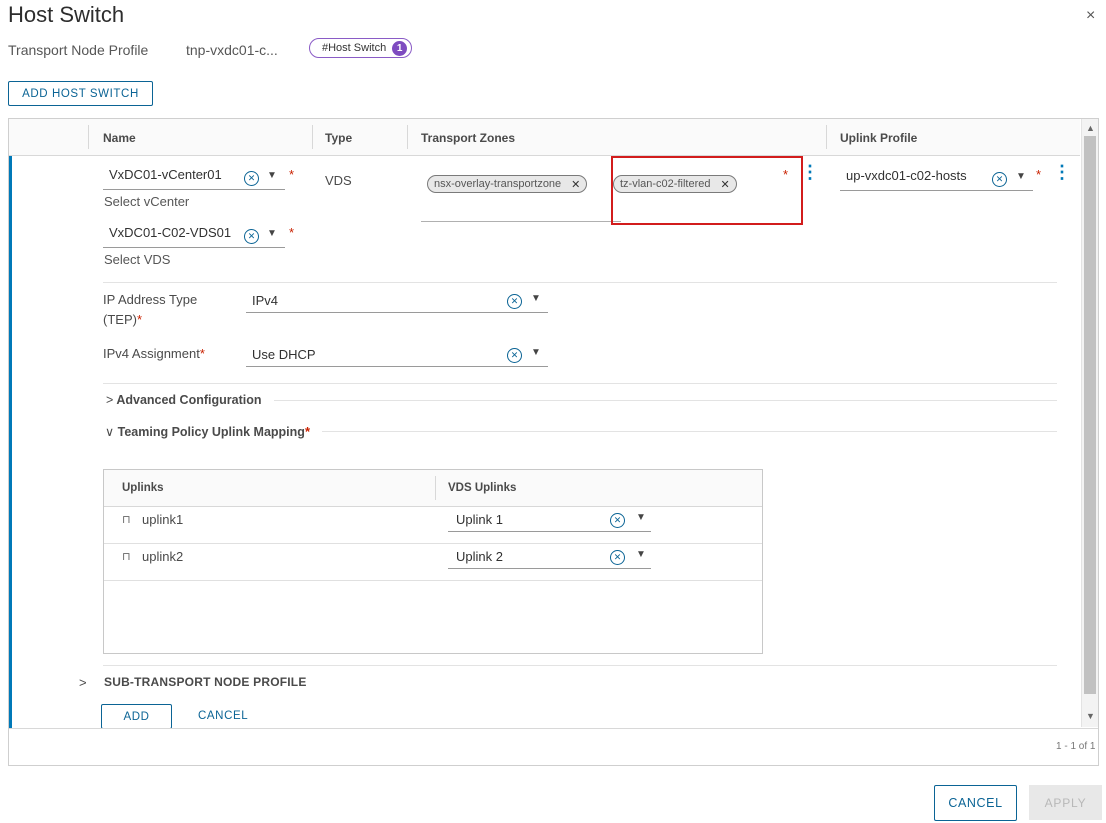 Image resolution: width=1106 pixels, height=823 pixels. I want to click on grid-scrollbar: ▲ ▼, so click(1089, 423).